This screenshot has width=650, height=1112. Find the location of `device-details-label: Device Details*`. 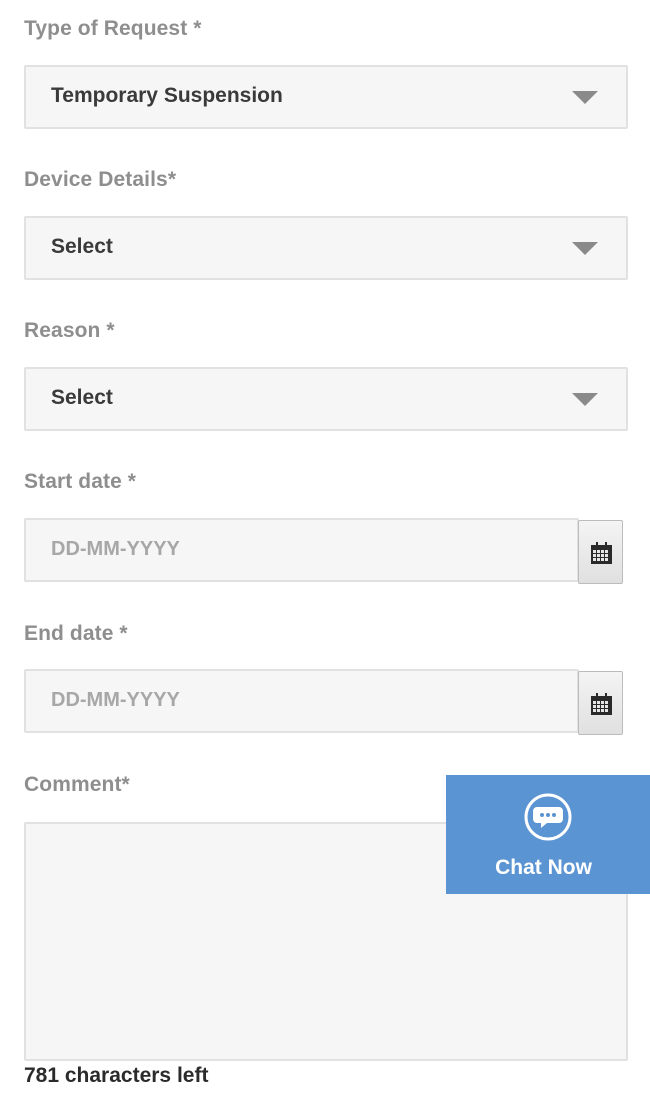

device-details-label: Device Details* is located at coordinates (100, 179).